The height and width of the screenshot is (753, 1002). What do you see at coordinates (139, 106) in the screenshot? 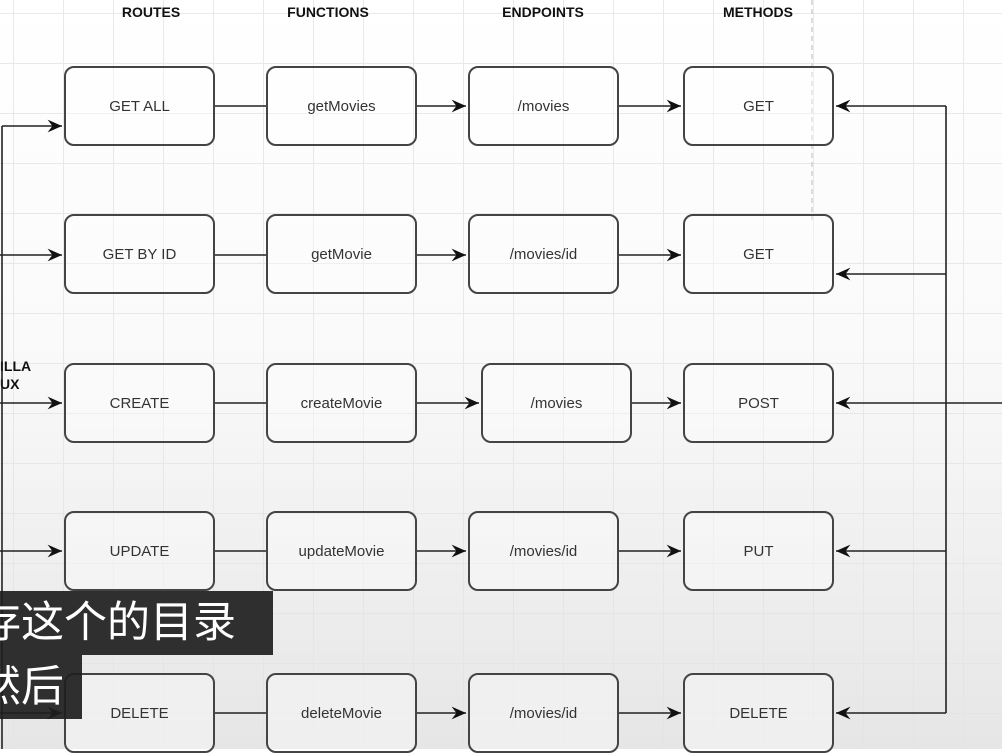
I see `route-box: GET ALL` at bounding box center [139, 106].